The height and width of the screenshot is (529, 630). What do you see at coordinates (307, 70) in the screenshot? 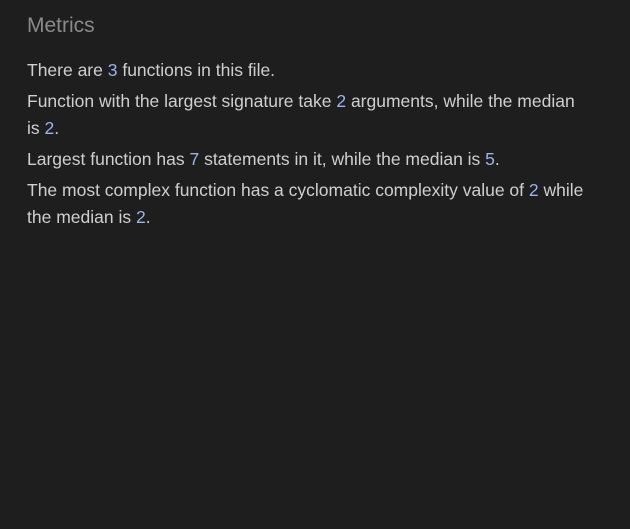
I see `function-count-text: There are 3 functions in this file.` at bounding box center [307, 70].